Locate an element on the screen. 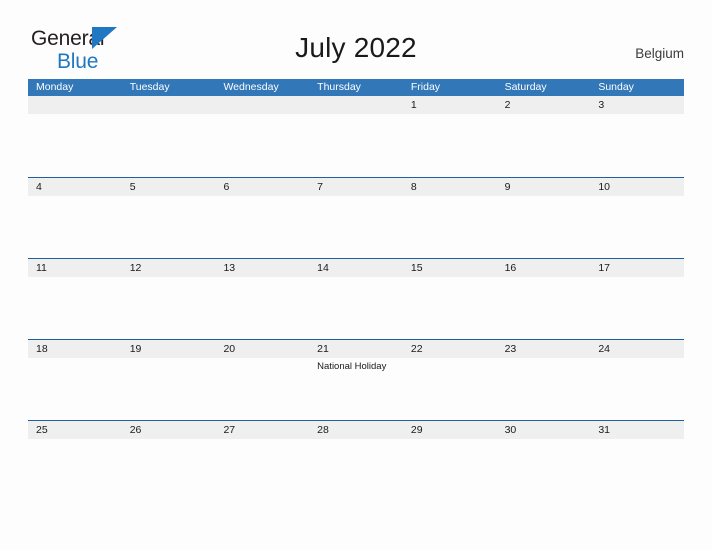 The width and height of the screenshot is (712, 550). day-number: 13 is located at coordinates (229, 268).